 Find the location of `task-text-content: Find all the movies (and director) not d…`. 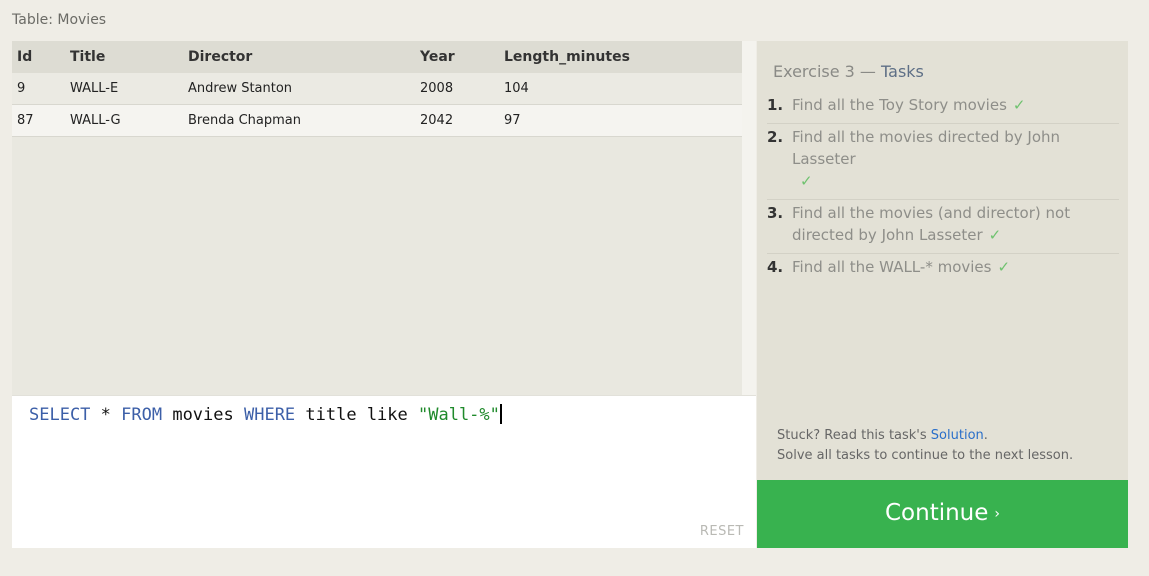

task-text-content: Find all the movies (and director) not d… is located at coordinates (931, 224).